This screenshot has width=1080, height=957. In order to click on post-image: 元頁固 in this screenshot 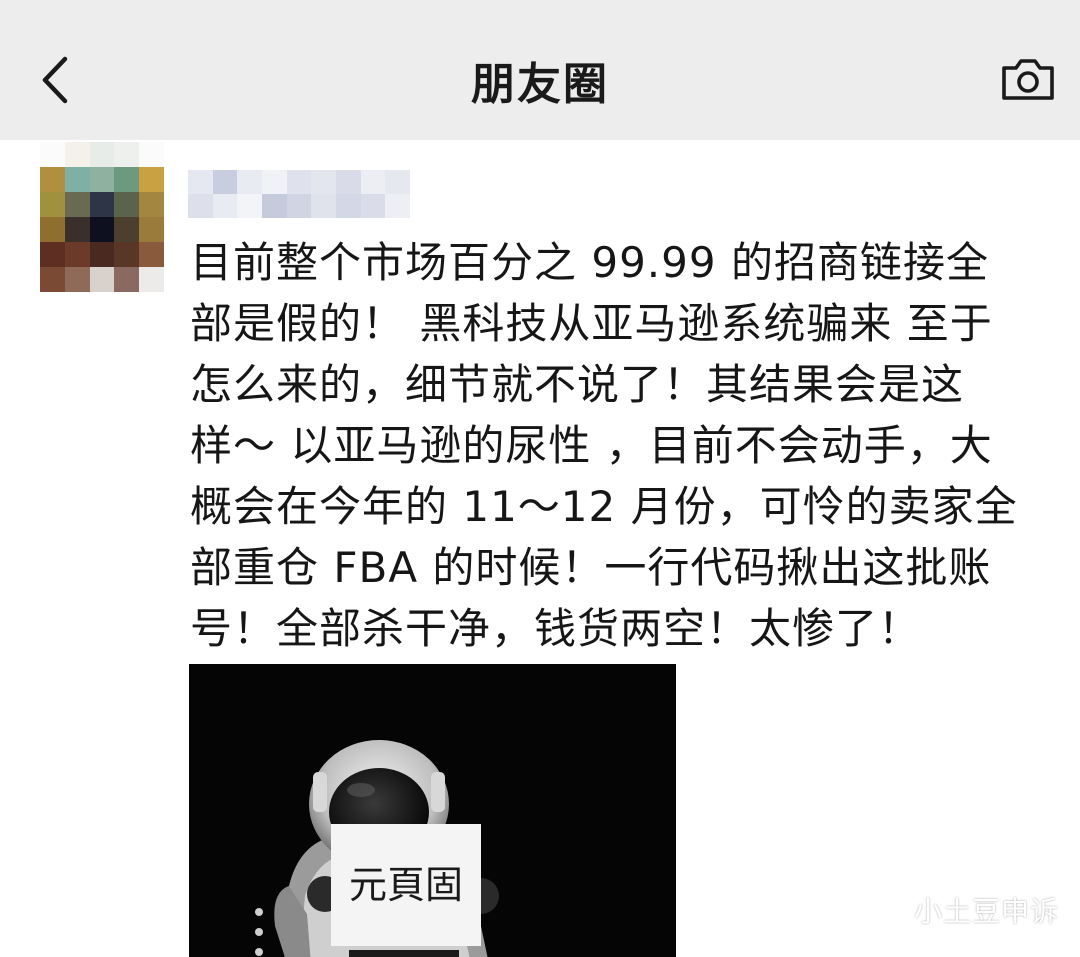, I will do `click(432, 810)`.